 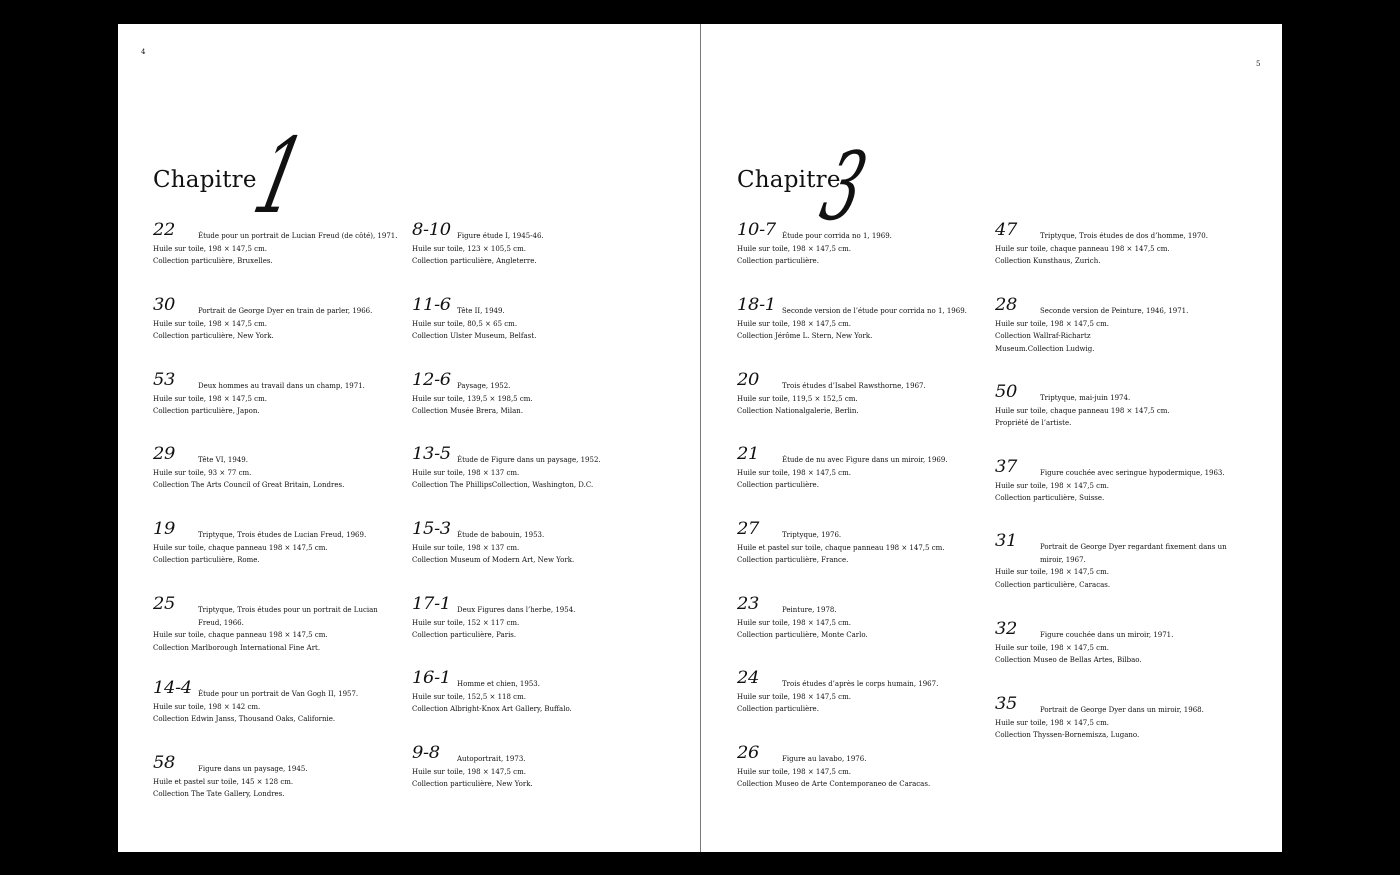 What do you see at coordinates (164, 380) in the screenshot?
I see `plate-number: 53` at bounding box center [164, 380].